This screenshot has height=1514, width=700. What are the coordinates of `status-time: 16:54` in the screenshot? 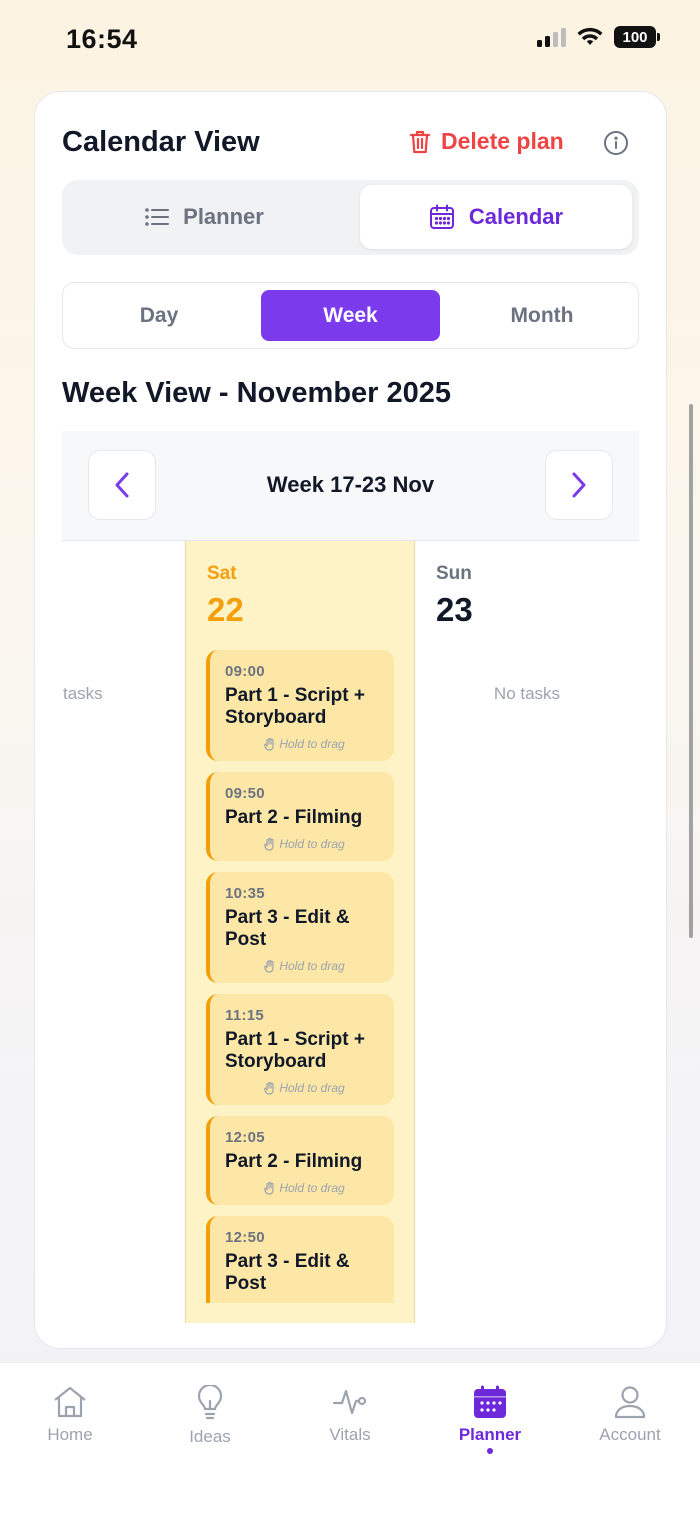 It's located at (102, 39).